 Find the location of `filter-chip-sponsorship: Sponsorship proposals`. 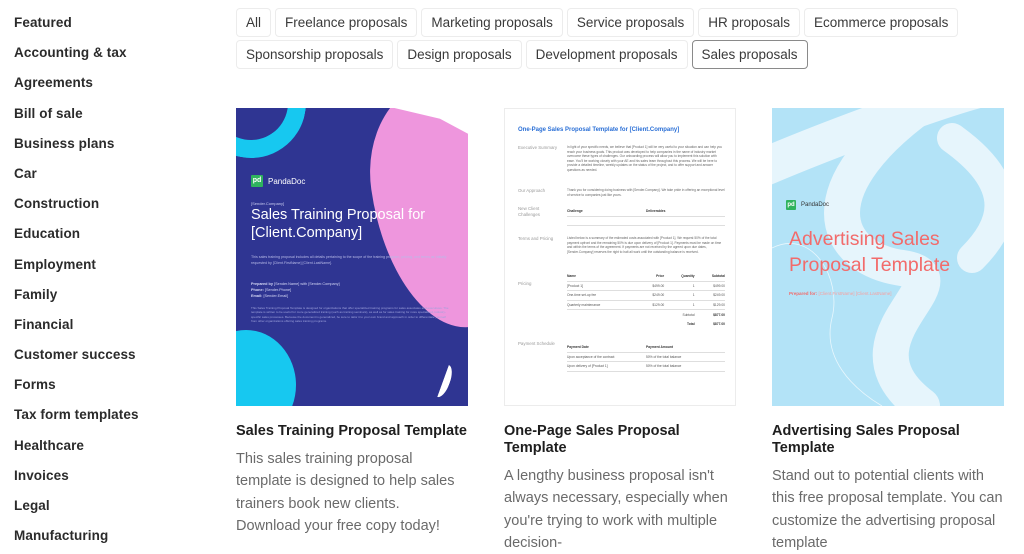

filter-chip-sponsorship: Sponsorship proposals is located at coordinates (315, 54).